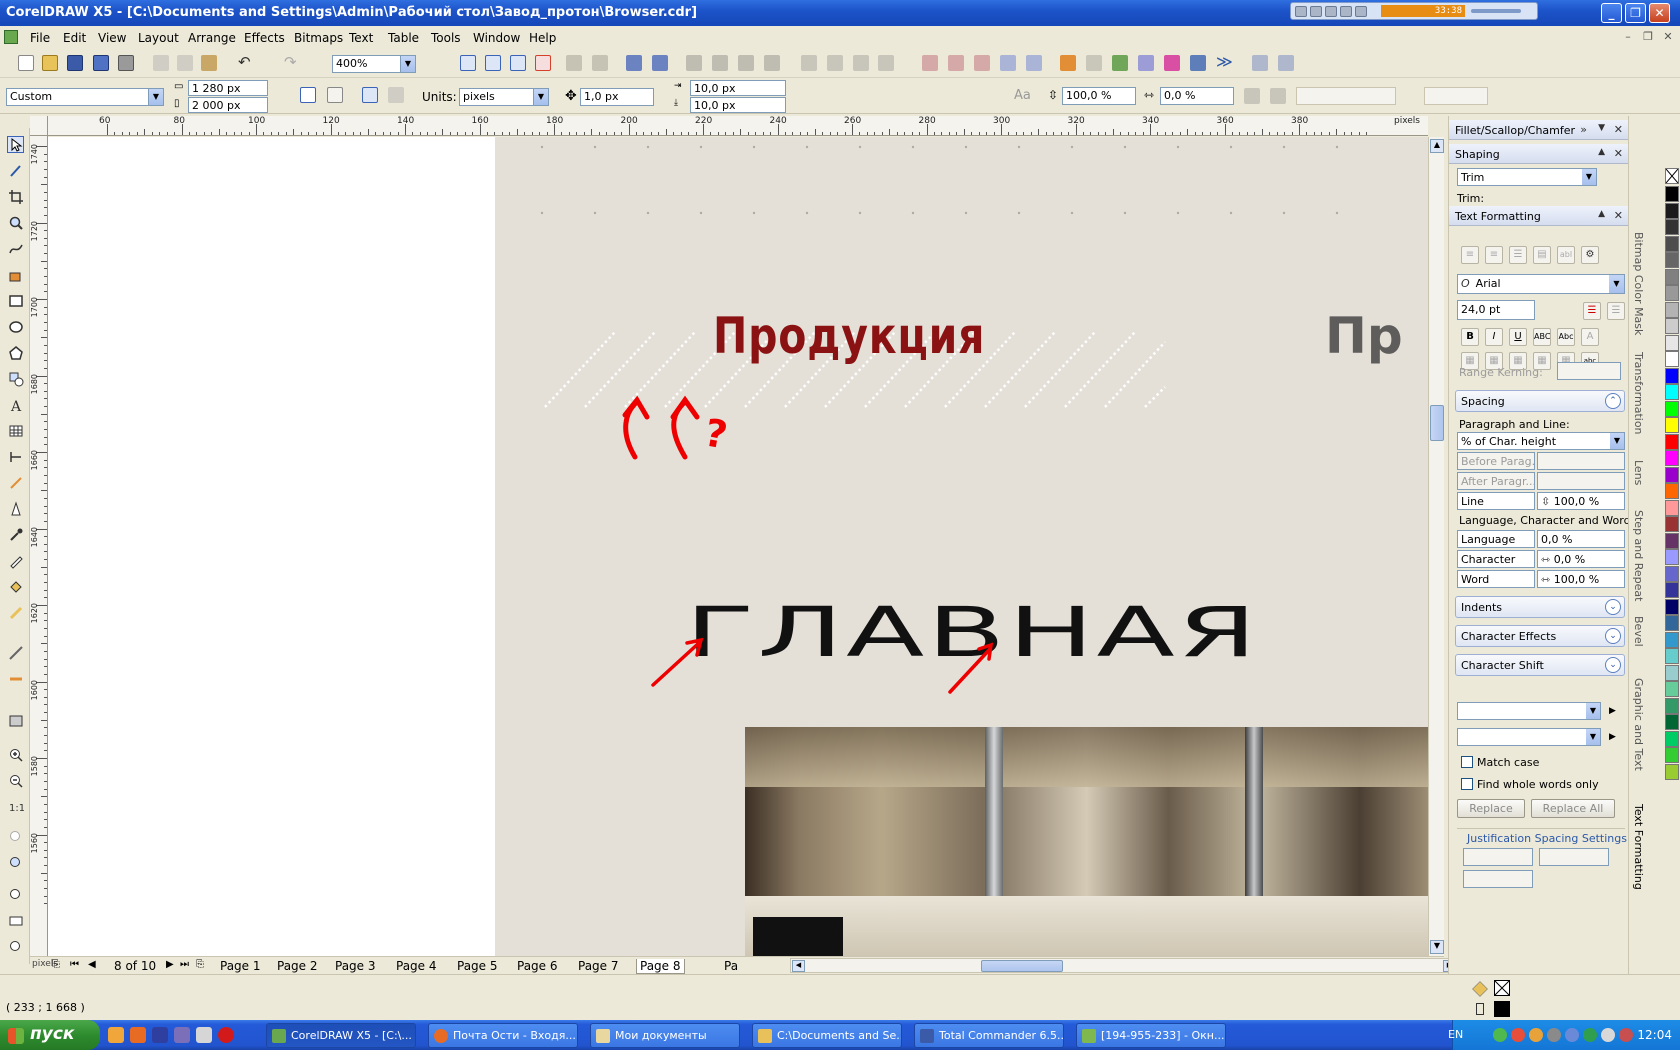  Describe the element at coordinates (1601, 214) in the screenshot. I see `chevron-up-icon: ▲` at that location.